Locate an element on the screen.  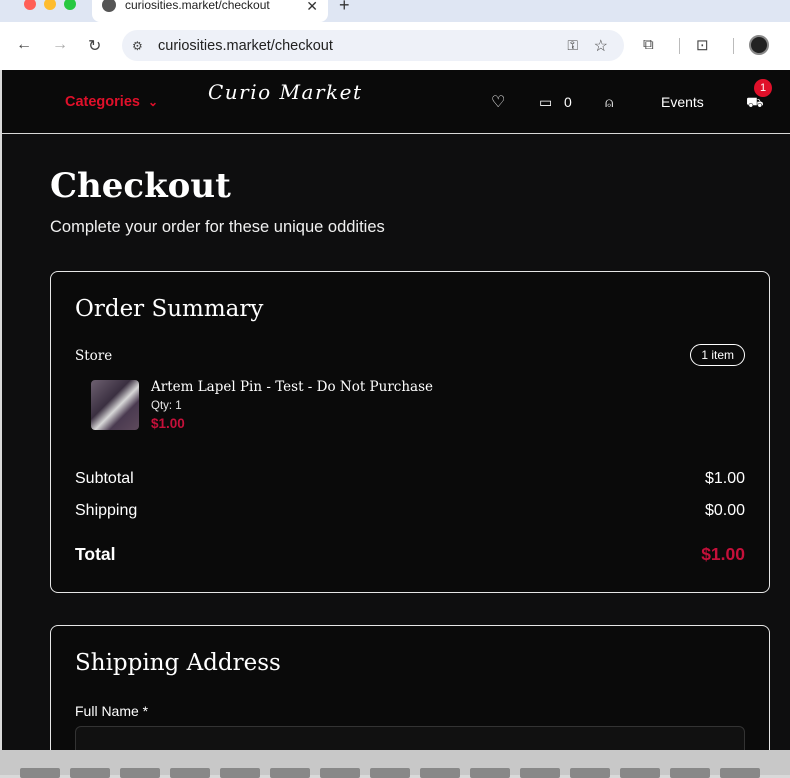
url-text: curiosities.market/checkout is located at coordinates (245, 45).